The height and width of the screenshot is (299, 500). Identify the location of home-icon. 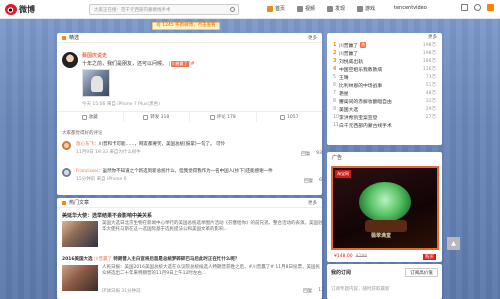
(270, 8).